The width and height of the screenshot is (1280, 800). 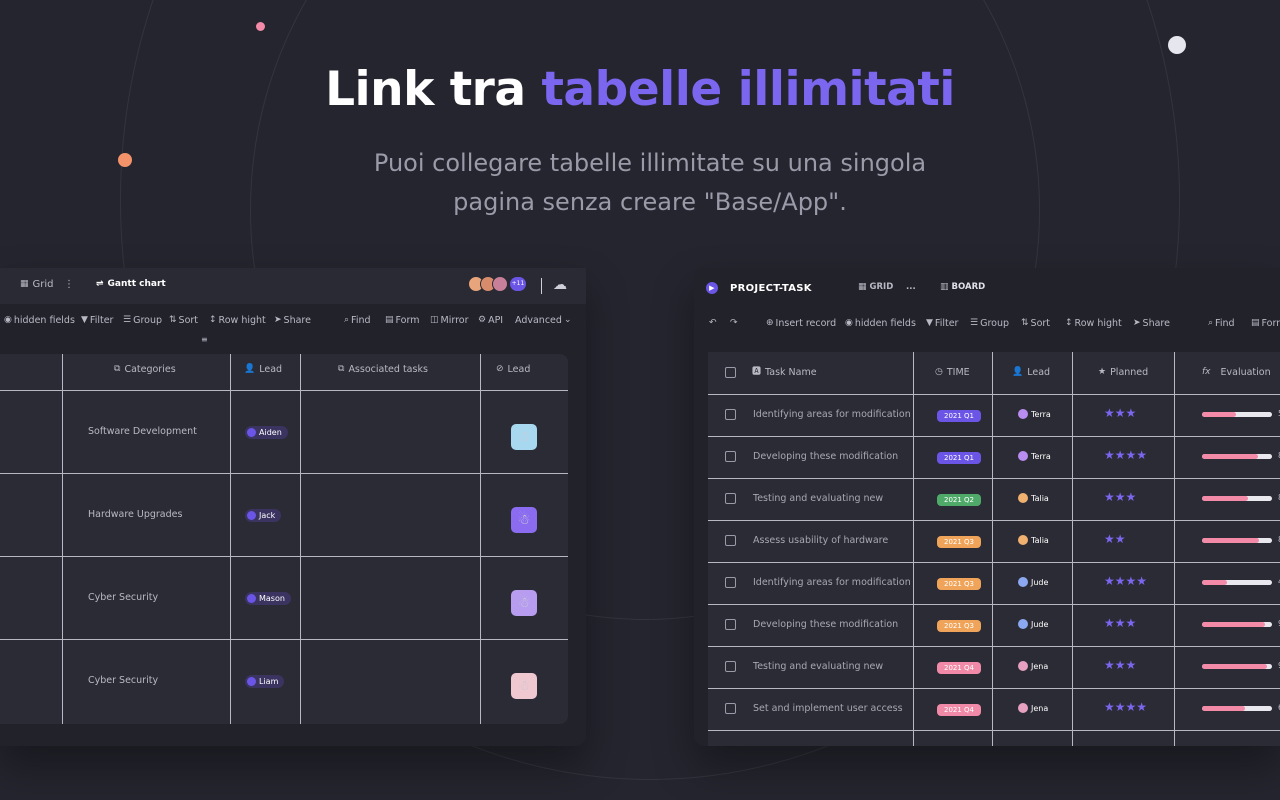 What do you see at coordinates (513, 369) in the screenshot?
I see `column-header-lead-lookup: ⊘ Lead` at bounding box center [513, 369].